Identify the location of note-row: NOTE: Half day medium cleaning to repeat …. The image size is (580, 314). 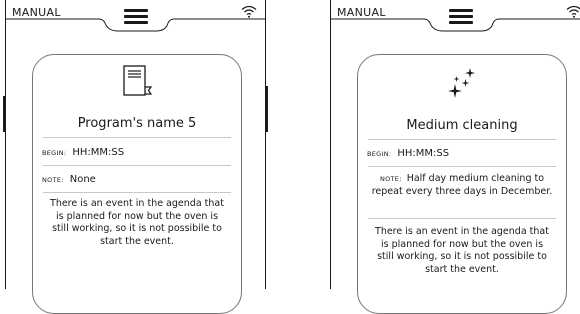
(462, 185).